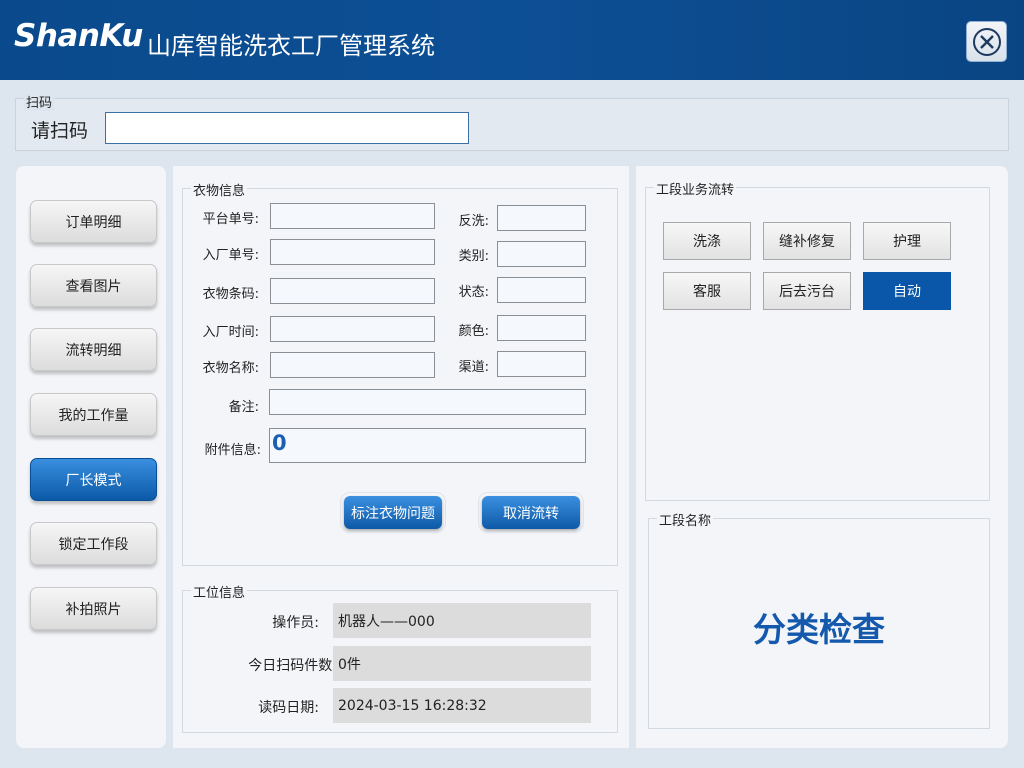 This screenshot has width=1024, height=768. I want to click on read-date-value: 2024-03-15 16:28:32, so click(462, 705).